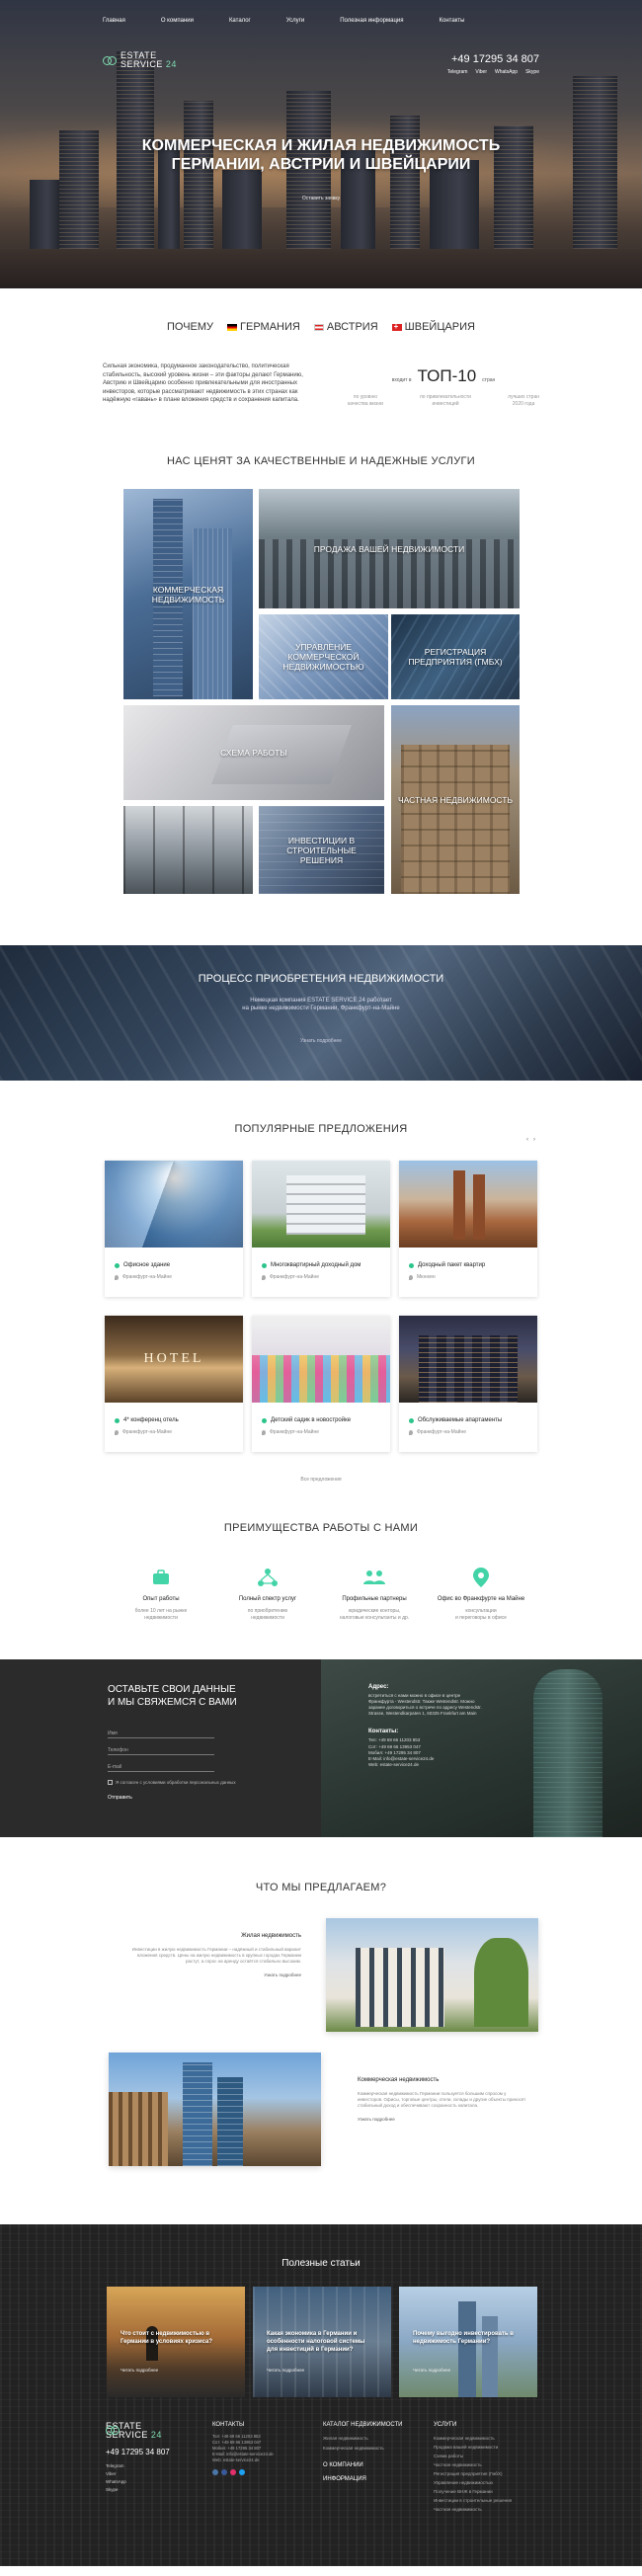 This screenshot has width=642, height=2576. Describe the element at coordinates (159, 2430) in the screenshot. I see `footer-logo: ESTATE SERVICE 24` at that location.